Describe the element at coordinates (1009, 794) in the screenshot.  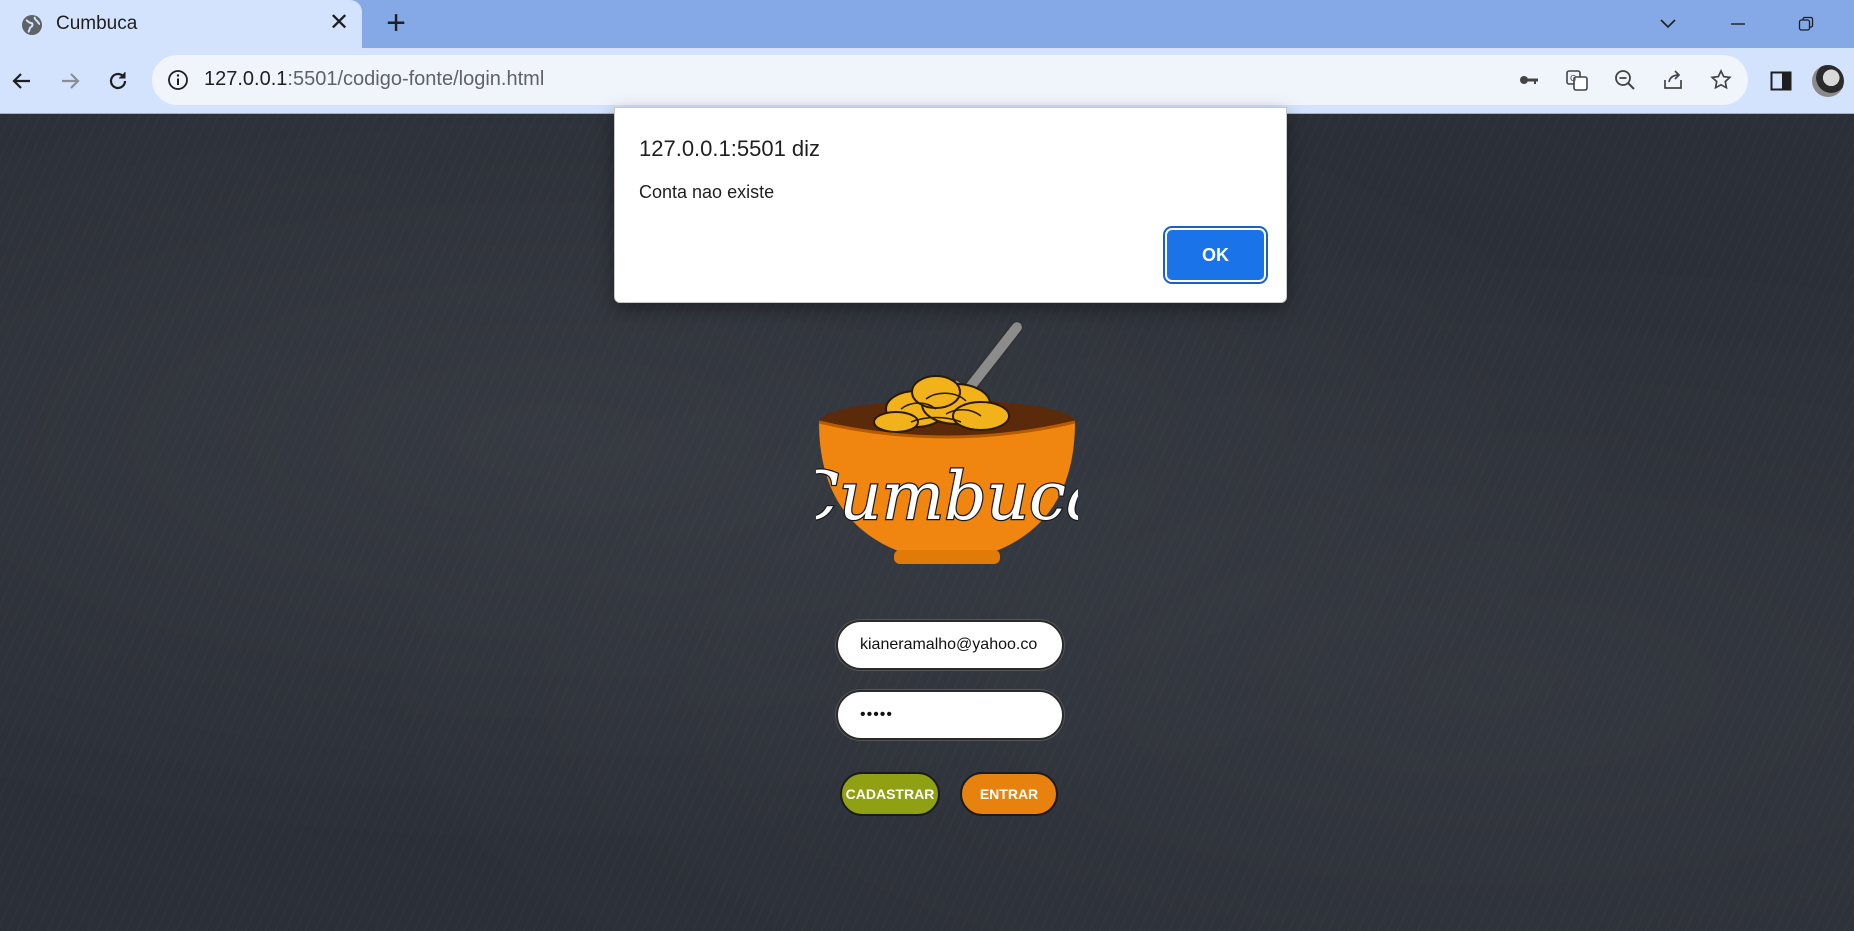
I see `entrar-button: ENTRAR` at that location.